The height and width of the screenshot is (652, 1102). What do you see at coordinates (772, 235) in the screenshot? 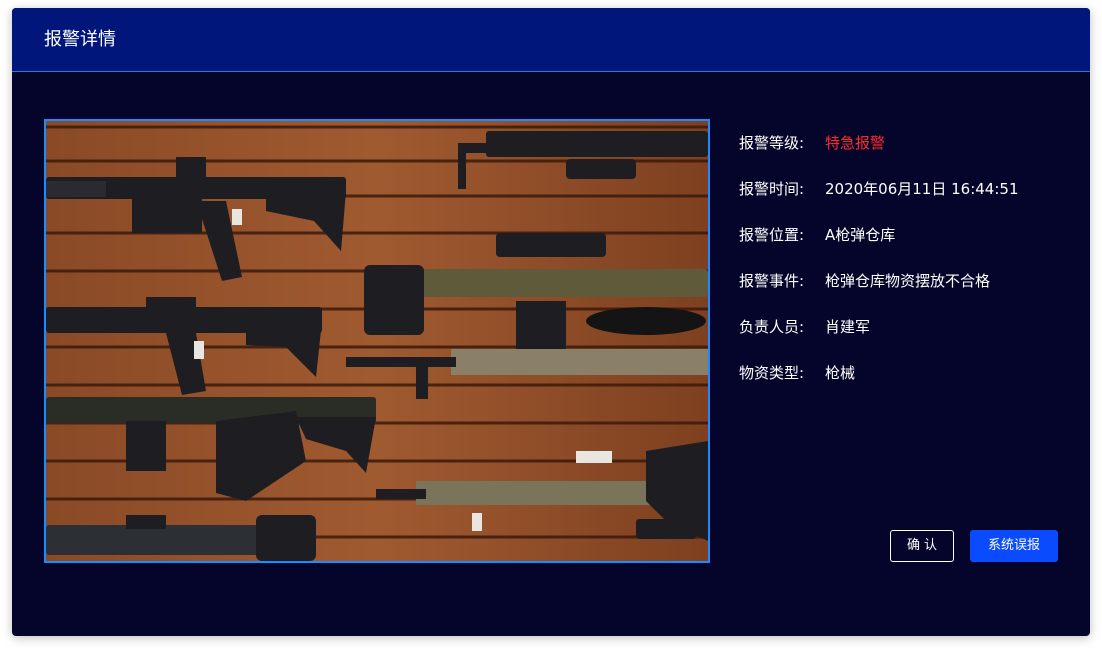
I see `info-label: 报警位置:` at bounding box center [772, 235].